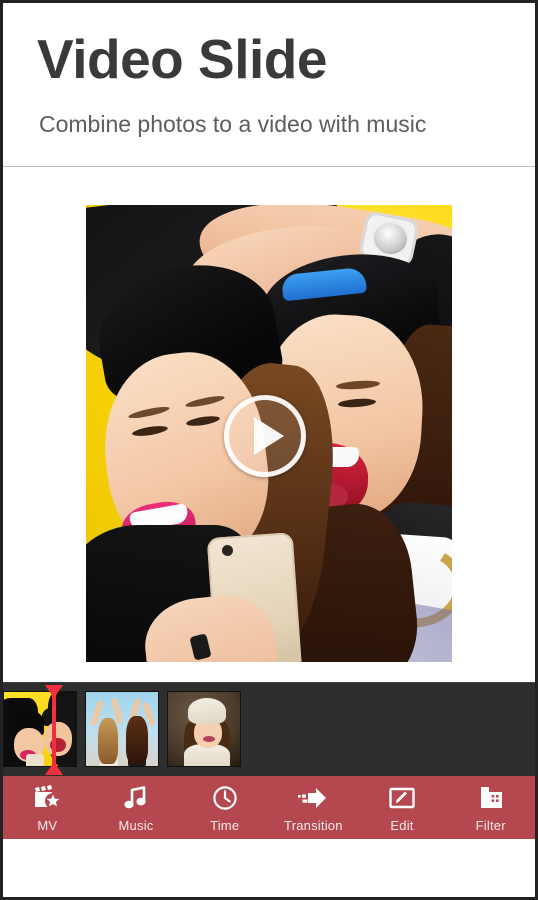 Image resolution: width=538 pixels, height=900 pixels. Describe the element at coordinates (207, 711) in the screenshot. I see `clip3-knit-hat` at that location.